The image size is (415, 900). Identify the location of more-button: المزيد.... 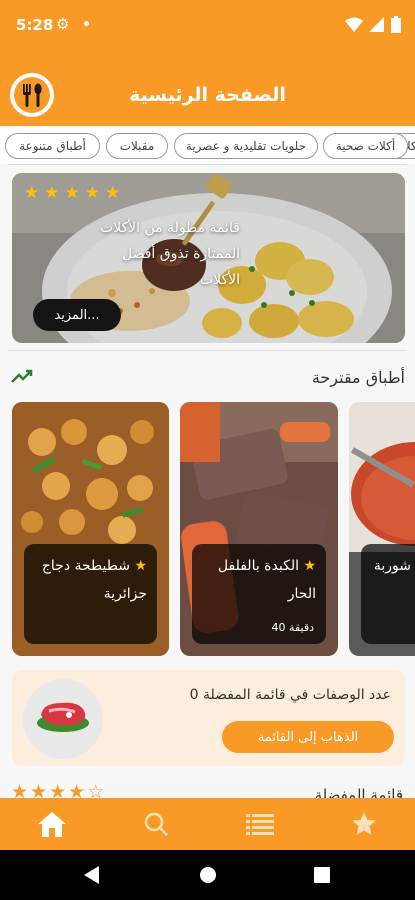
(77, 315).